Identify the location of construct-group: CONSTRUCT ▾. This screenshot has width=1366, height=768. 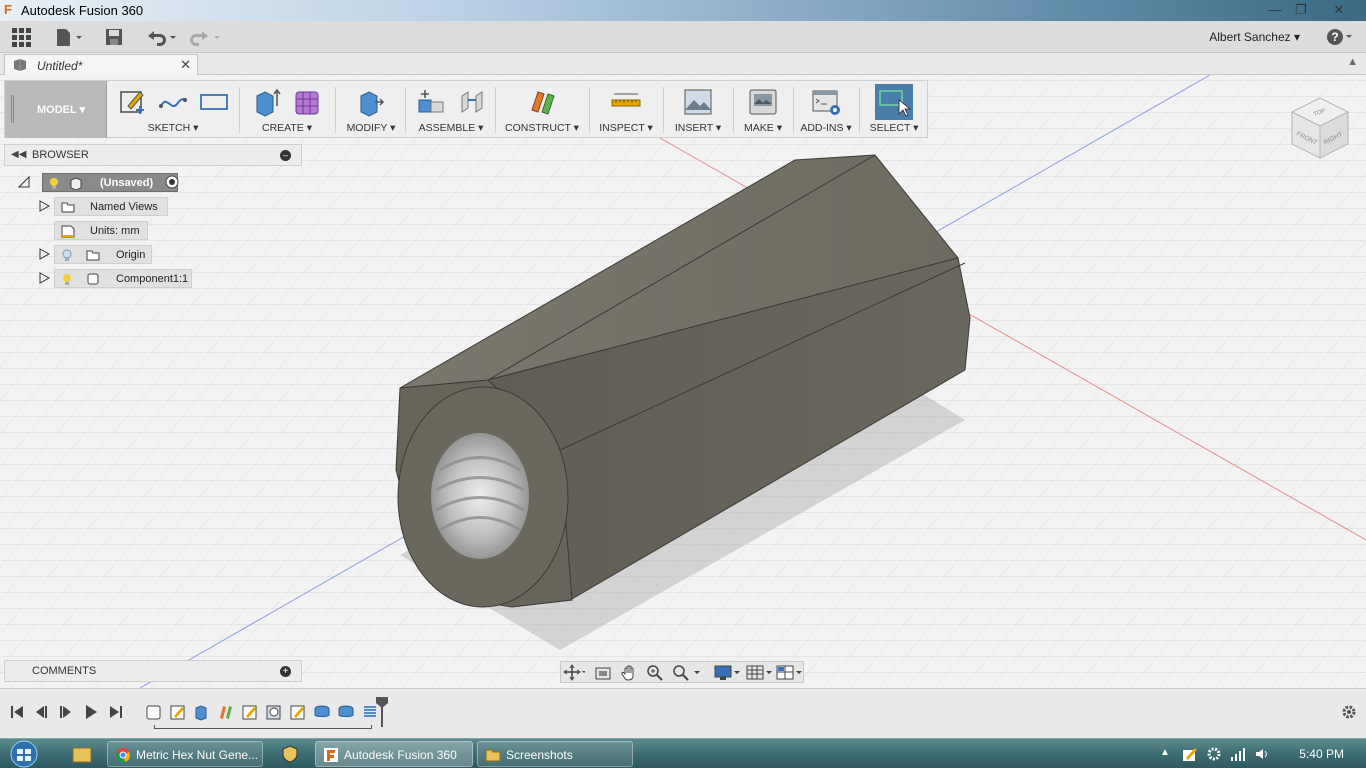
(542, 109).